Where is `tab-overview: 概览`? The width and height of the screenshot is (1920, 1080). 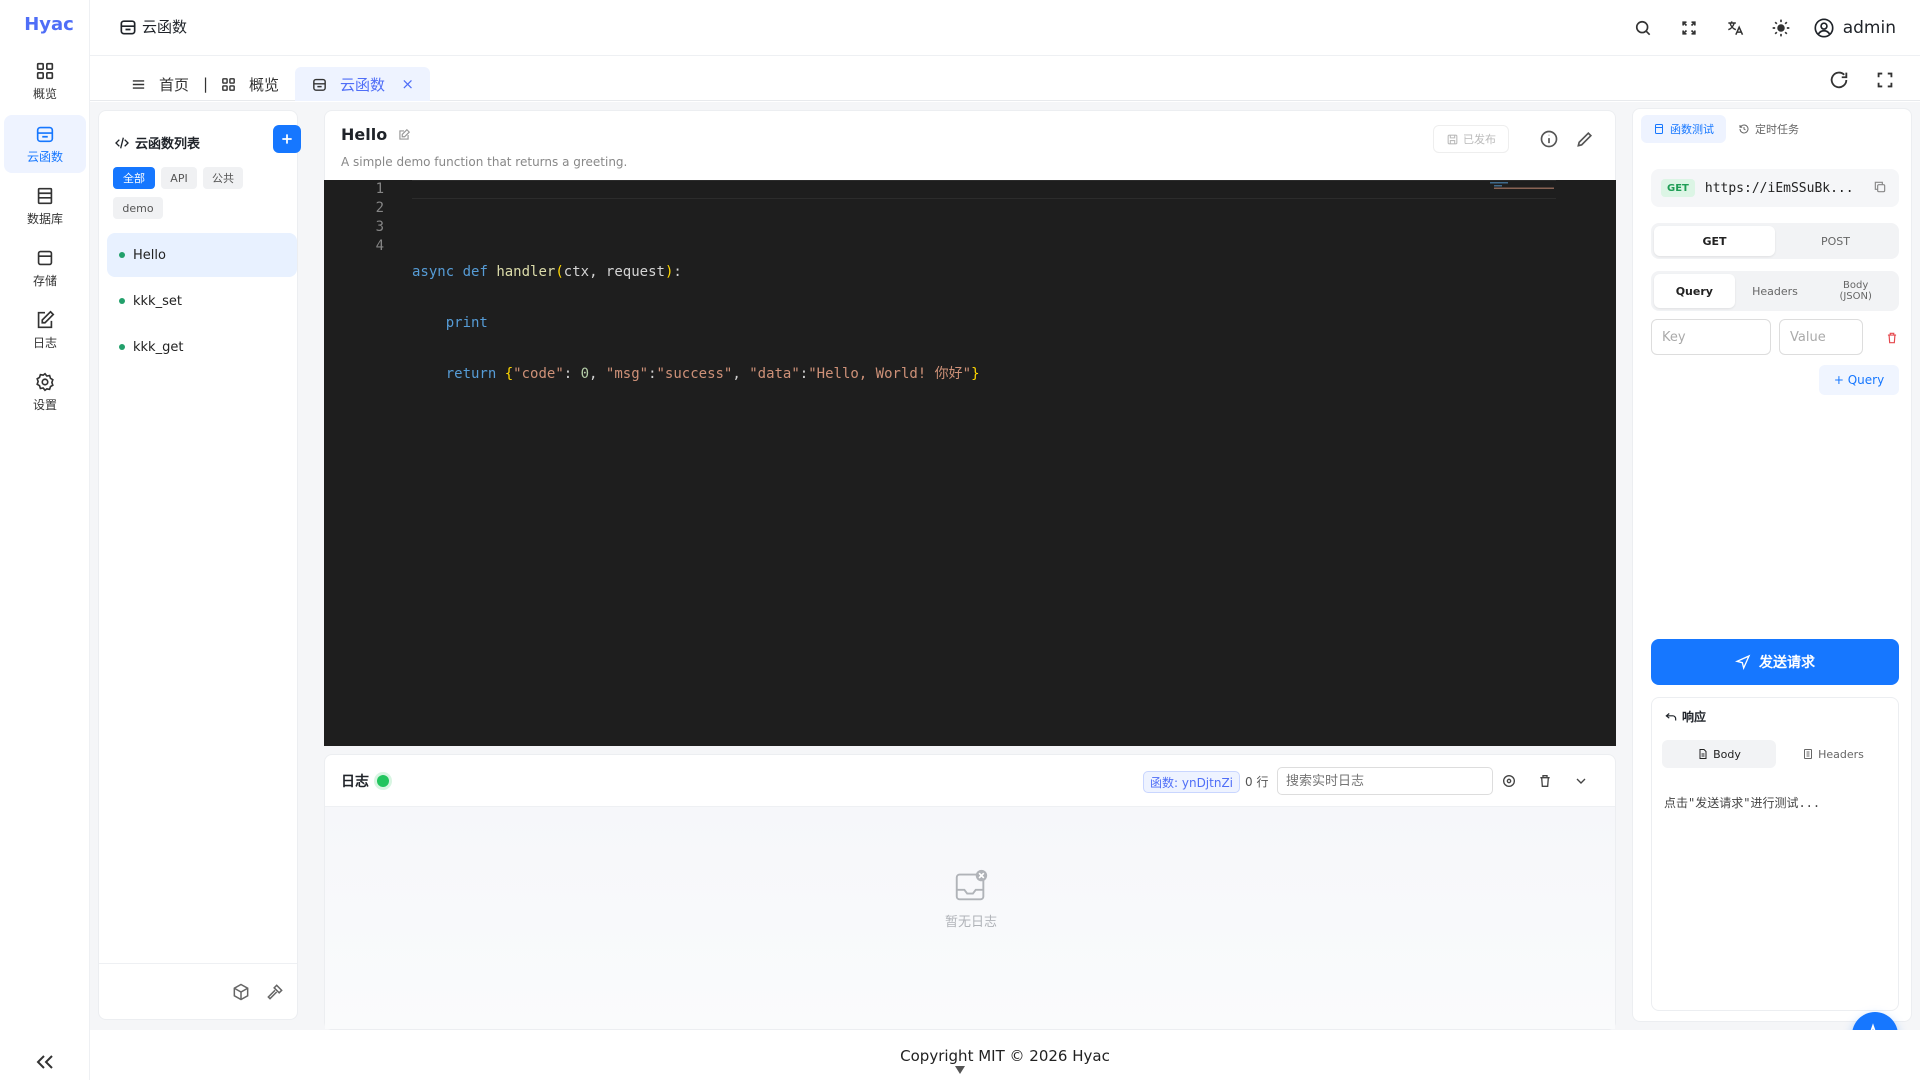 tab-overview: 概览 is located at coordinates (249, 84).